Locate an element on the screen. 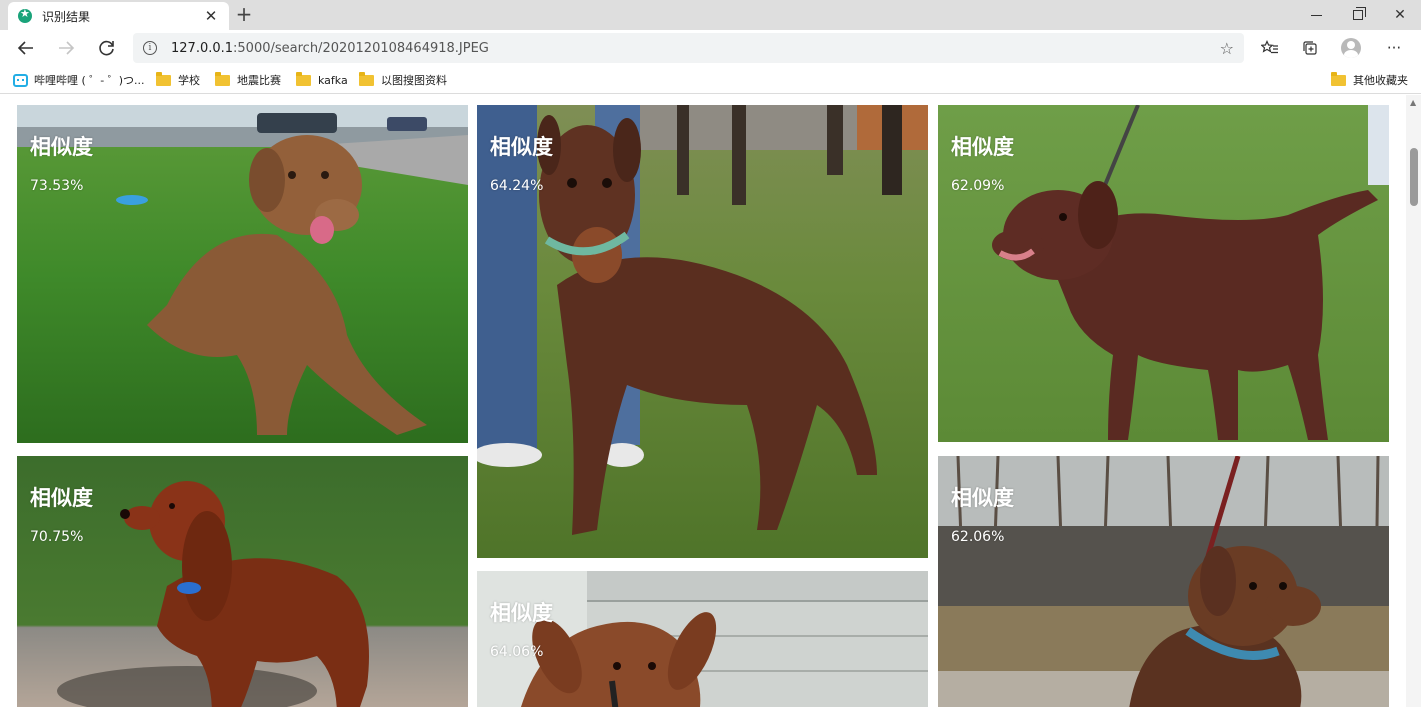 This screenshot has width=1421, height=707. result-card: 相似度 64.06% is located at coordinates (702, 639).